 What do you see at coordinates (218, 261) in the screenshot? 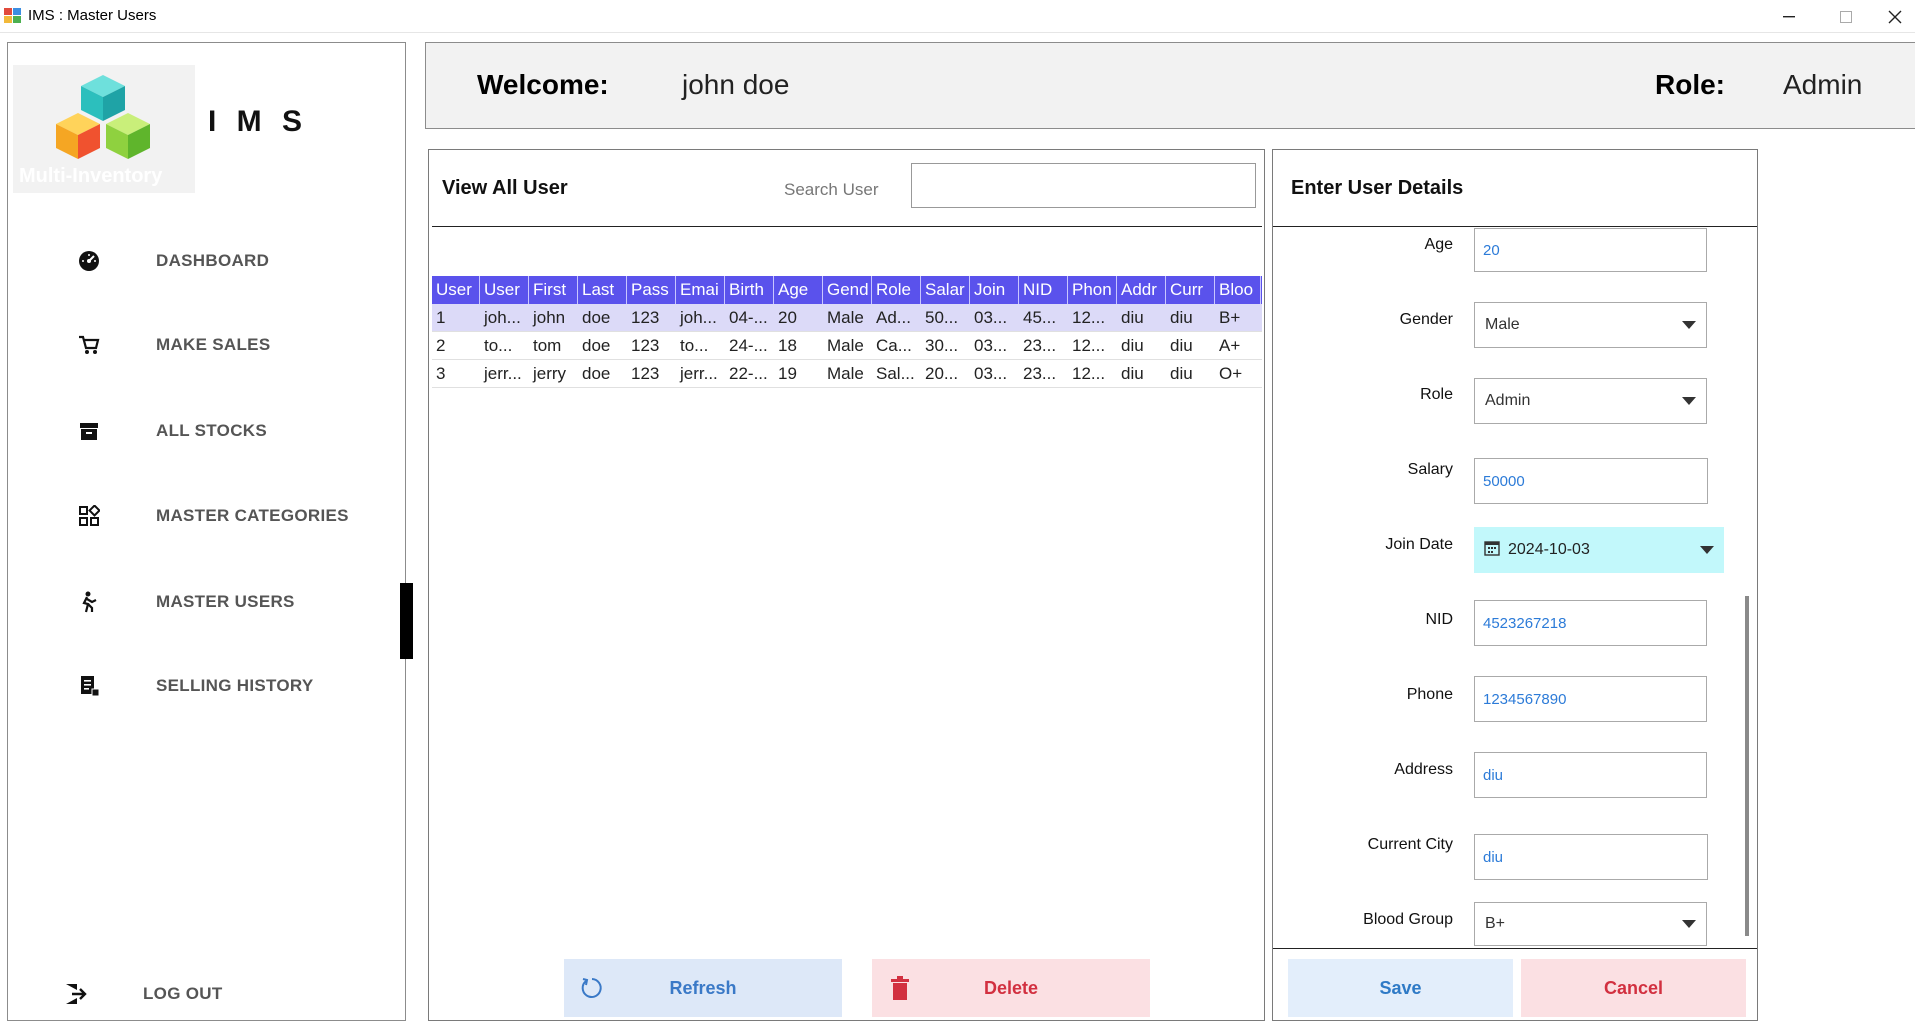
I see `sidebar-item-dashboard: DASHBOARD` at bounding box center [218, 261].